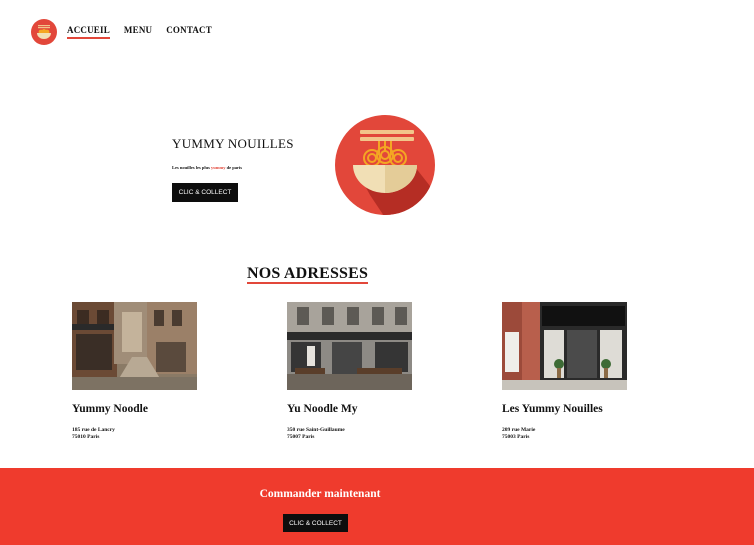  I want to click on card-city: 75010 Paris, so click(86, 436).